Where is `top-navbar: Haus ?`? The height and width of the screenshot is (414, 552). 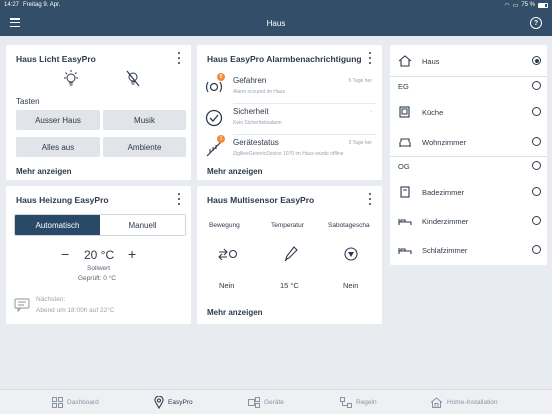
top-navbar: Haus ? is located at coordinates (276, 23).